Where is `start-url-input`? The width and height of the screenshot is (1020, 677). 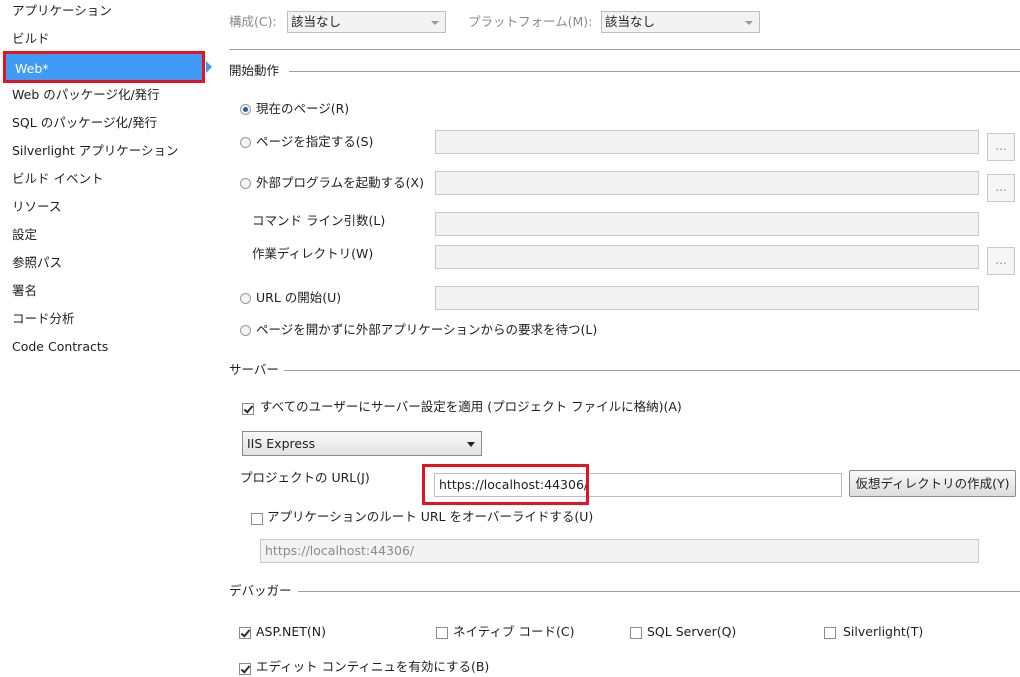
start-url-input is located at coordinates (707, 298).